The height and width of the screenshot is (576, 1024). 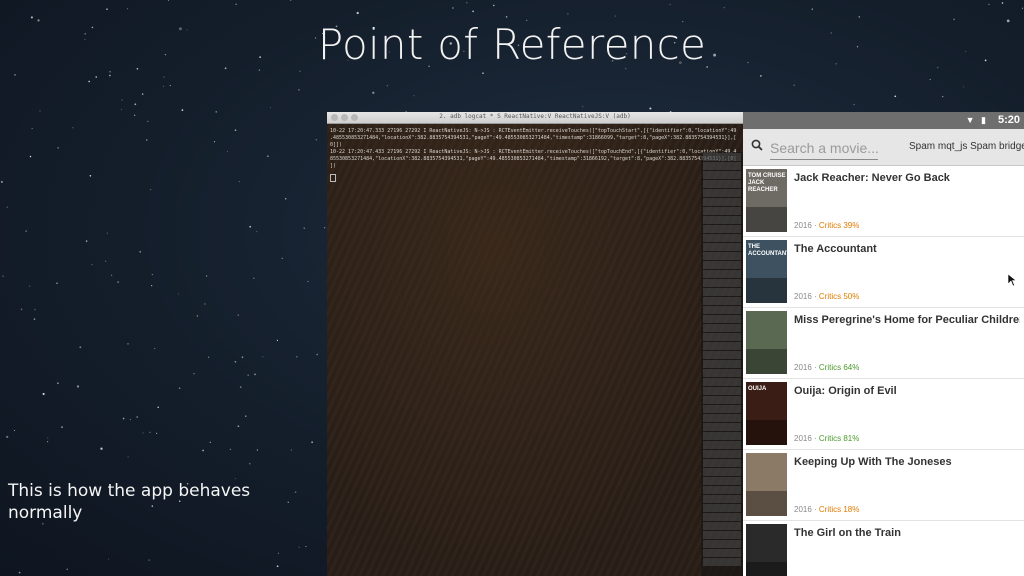 I want to click on movie-meta: 2016 · Critics 39%, so click(x=826, y=225).